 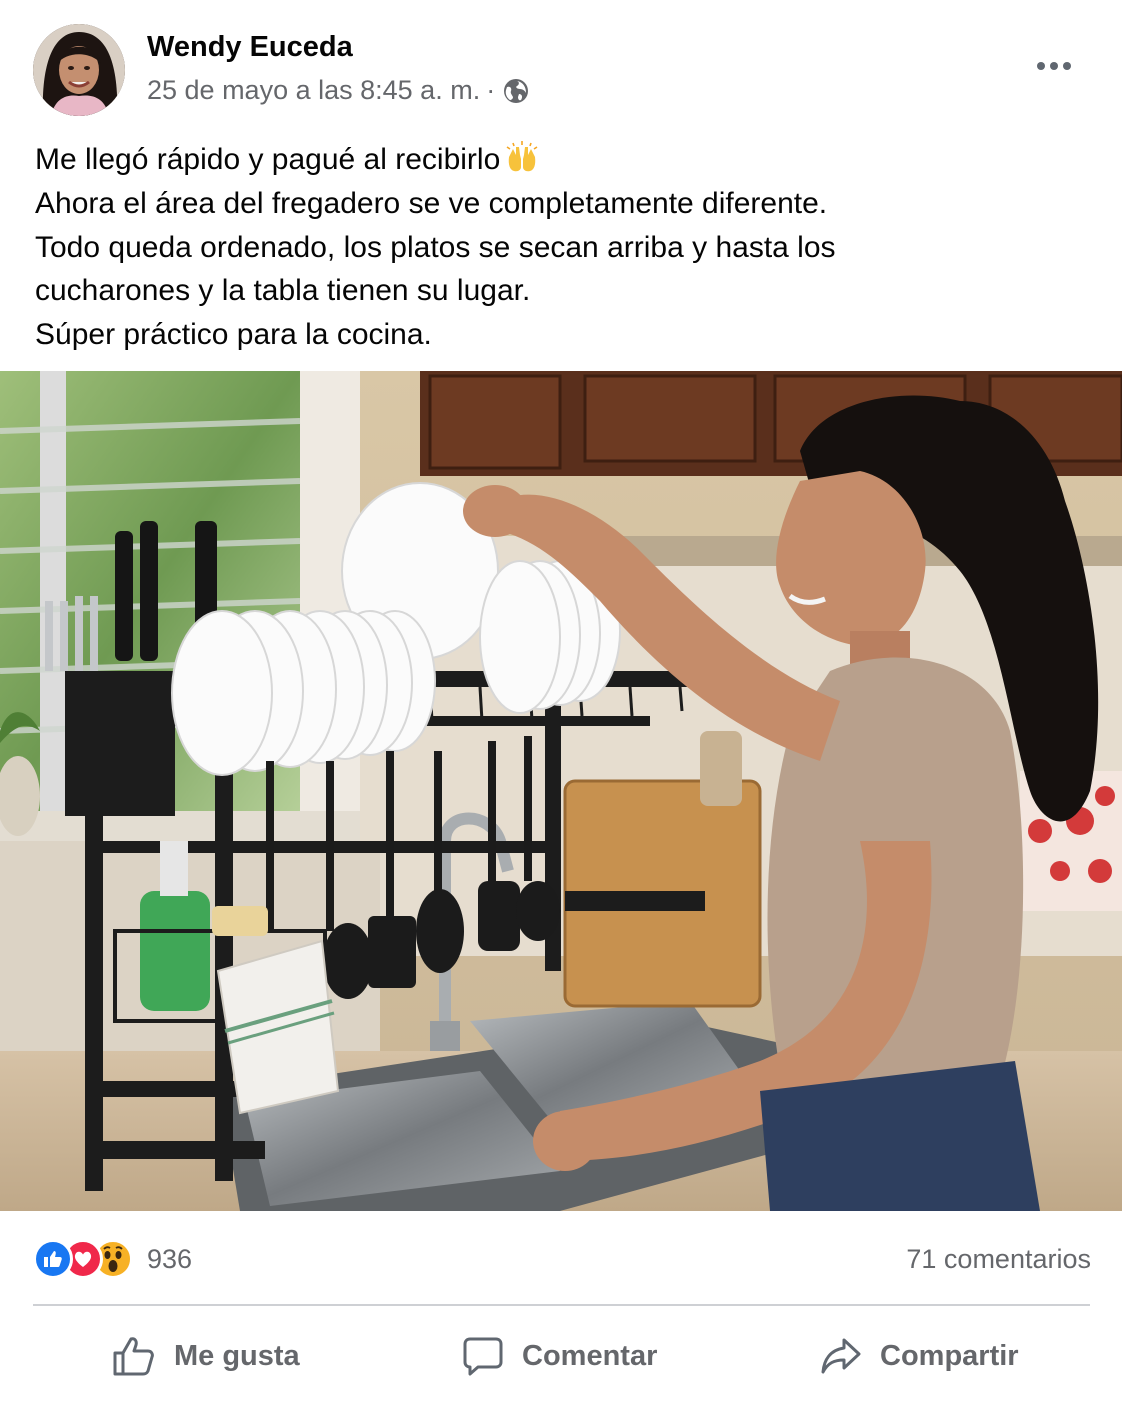 What do you see at coordinates (483, 1356) in the screenshot?
I see `comment-bubble-icon` at bounding box center [483, 1356].